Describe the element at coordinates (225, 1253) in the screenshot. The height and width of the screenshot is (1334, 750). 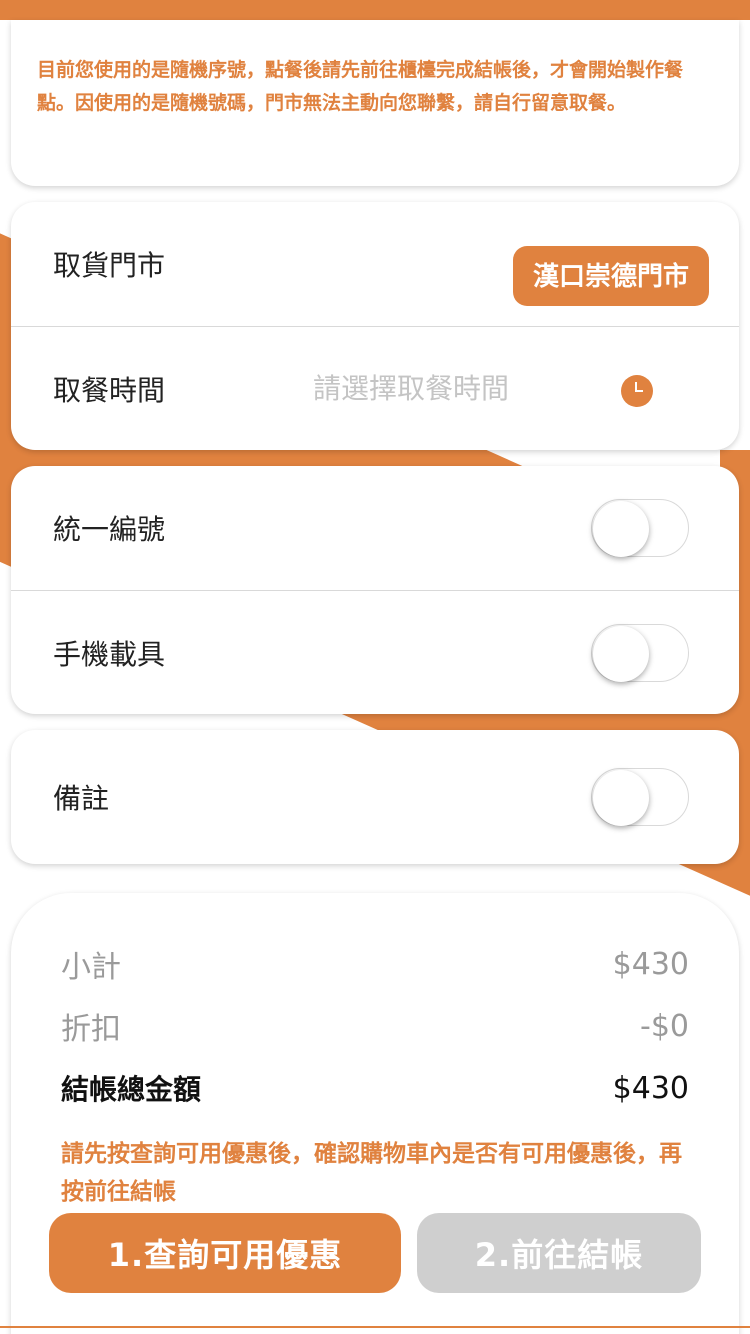
I see `query-coupons-button: 1.查詢可用優惠` at that location.